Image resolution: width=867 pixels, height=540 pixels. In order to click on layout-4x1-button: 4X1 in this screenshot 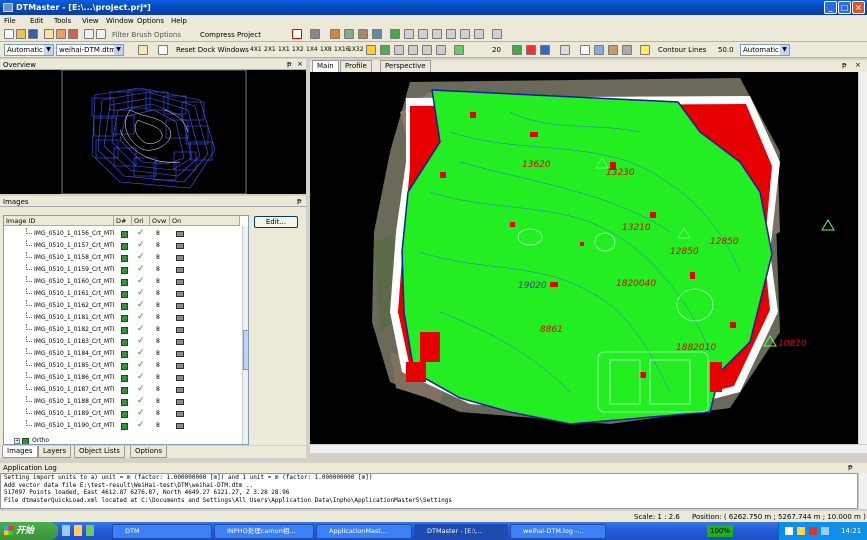, I will do `click(256, 49)`.